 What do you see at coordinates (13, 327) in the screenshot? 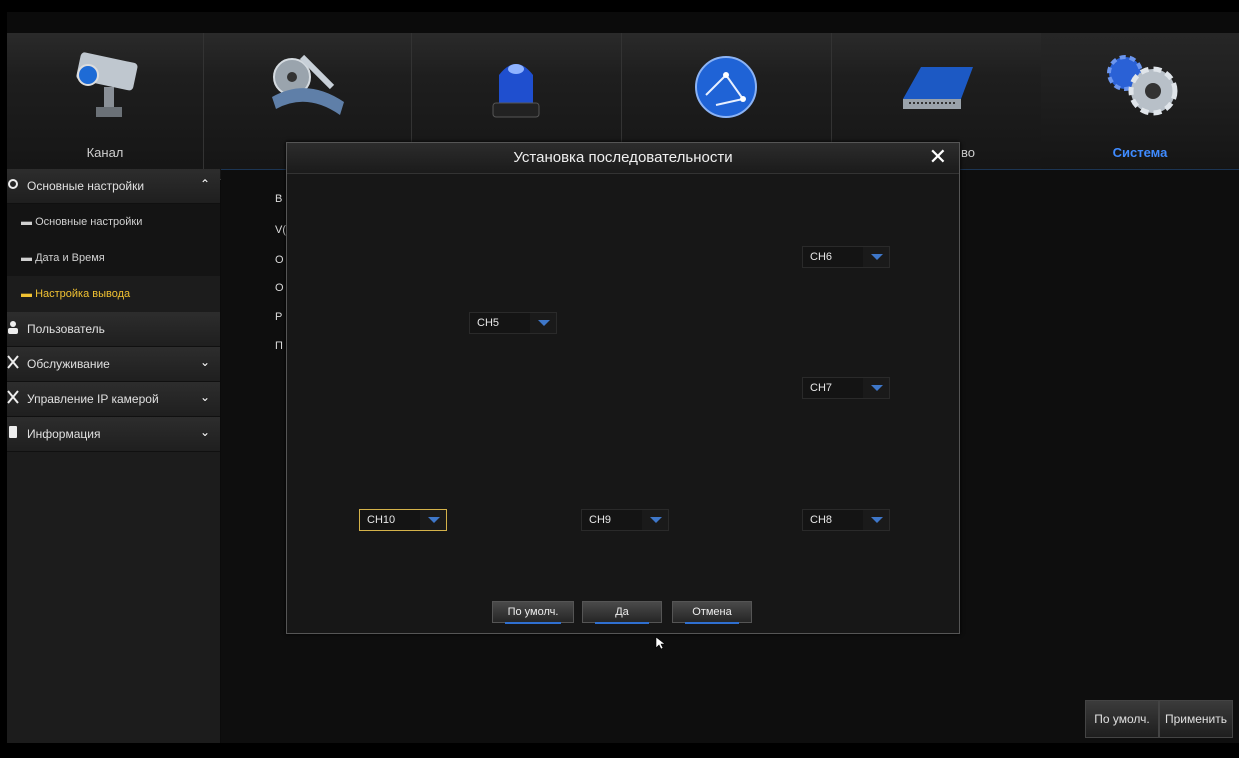
I see `user-icon` at bounding box center [13, 327].